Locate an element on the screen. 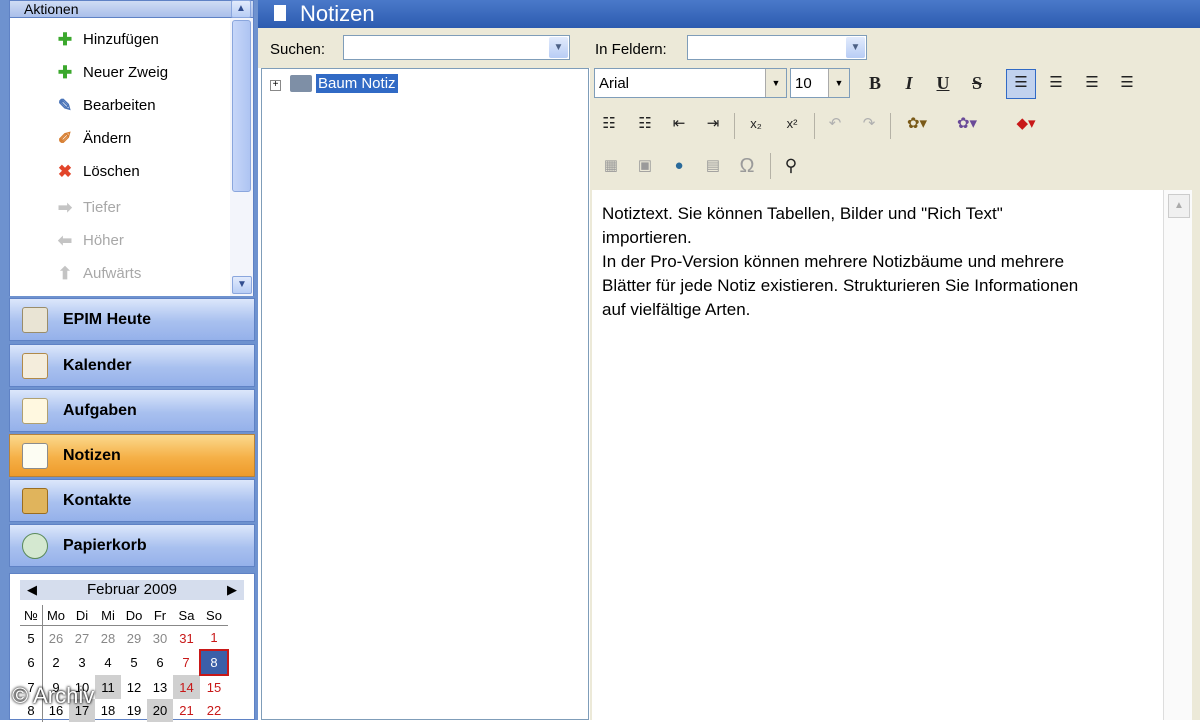  align-justify-icon: ☰ is located at coordinates (1127, 83).